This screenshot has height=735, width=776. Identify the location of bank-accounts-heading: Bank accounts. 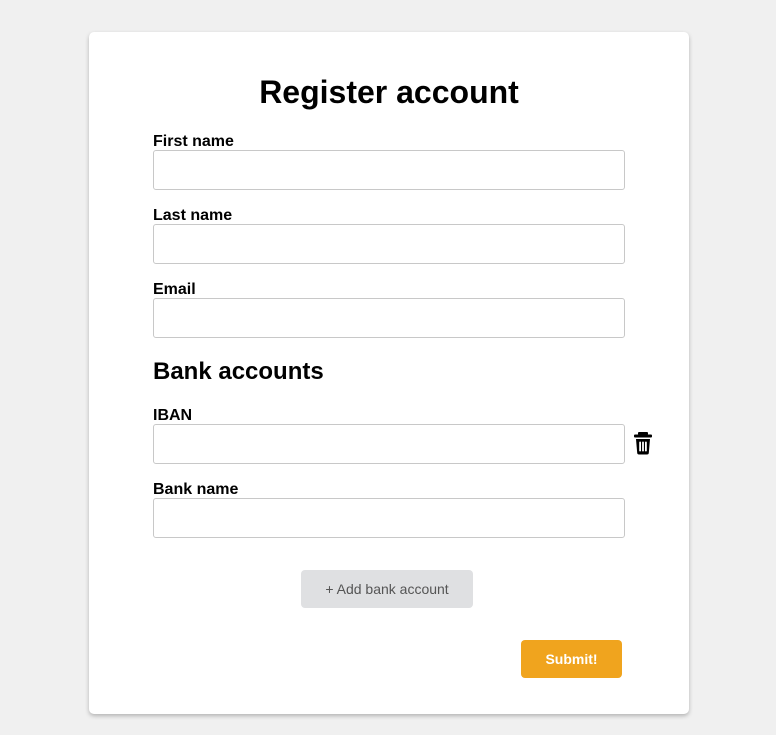
(238, 371).